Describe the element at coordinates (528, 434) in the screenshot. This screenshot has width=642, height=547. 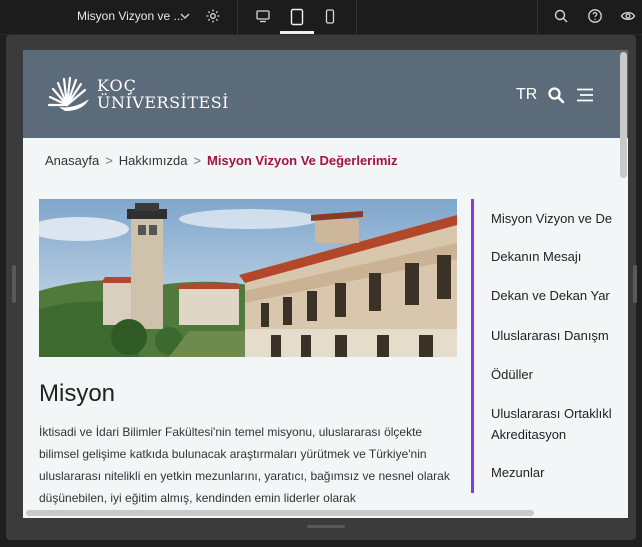
I see `sidenav-item-akreditasyon: Akreditasyon` at that location.